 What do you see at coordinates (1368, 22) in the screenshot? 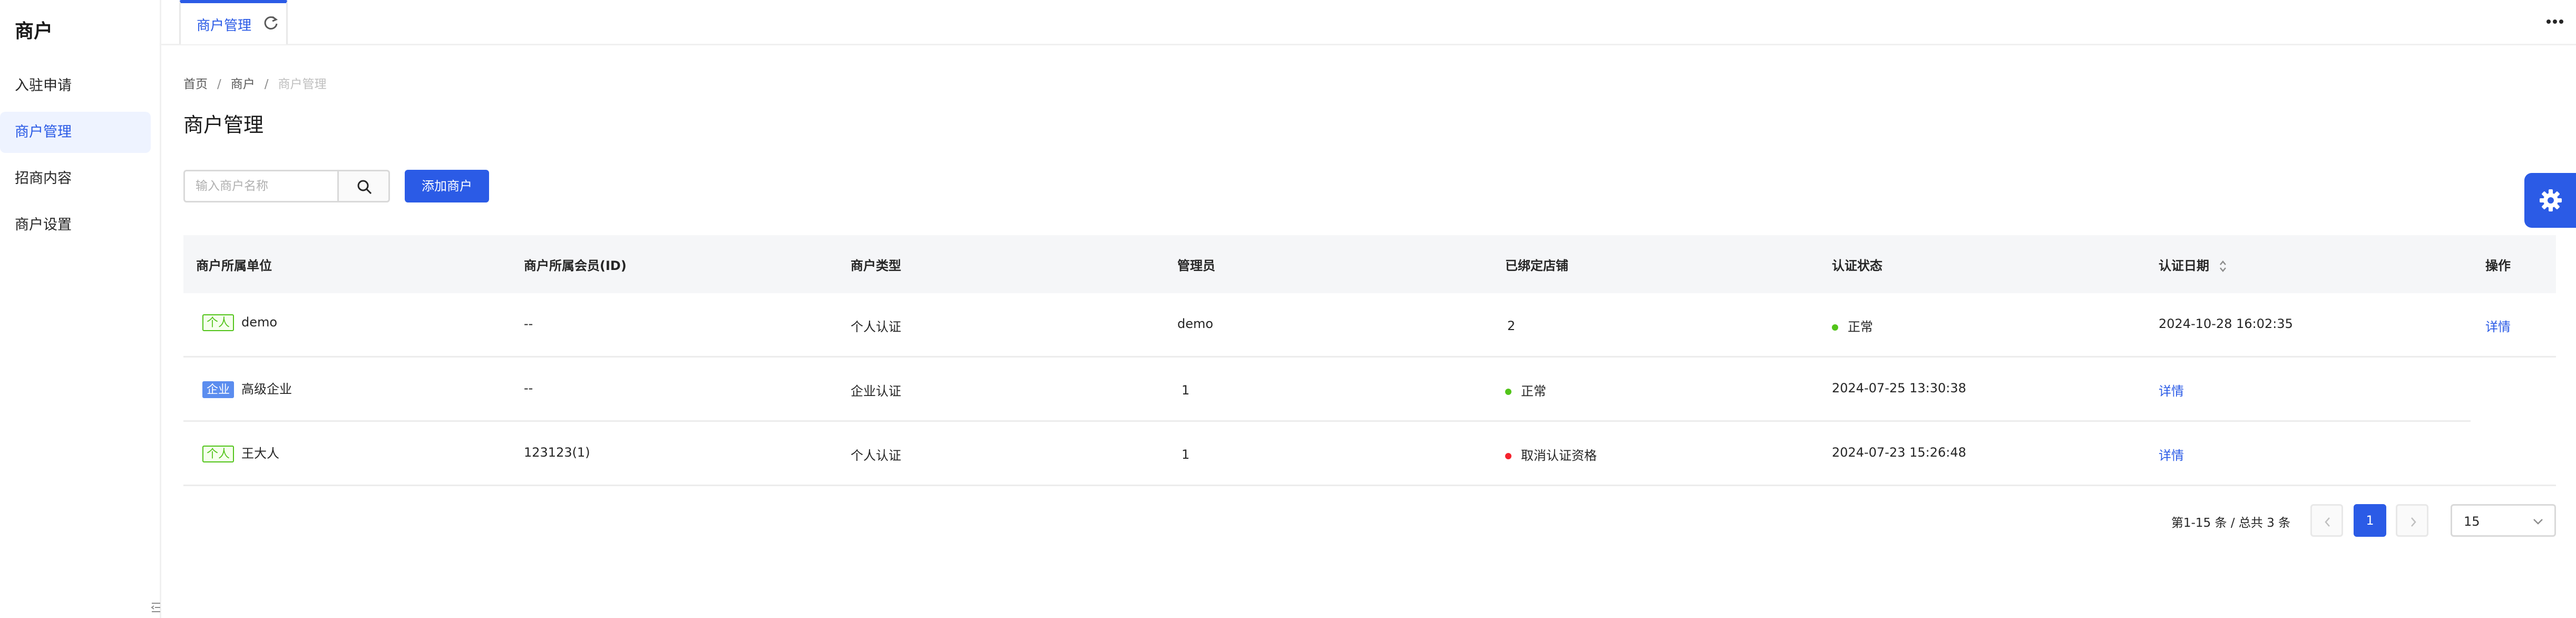
I see `tab-bar: 商户管理` at bounding box center [1368, 22].